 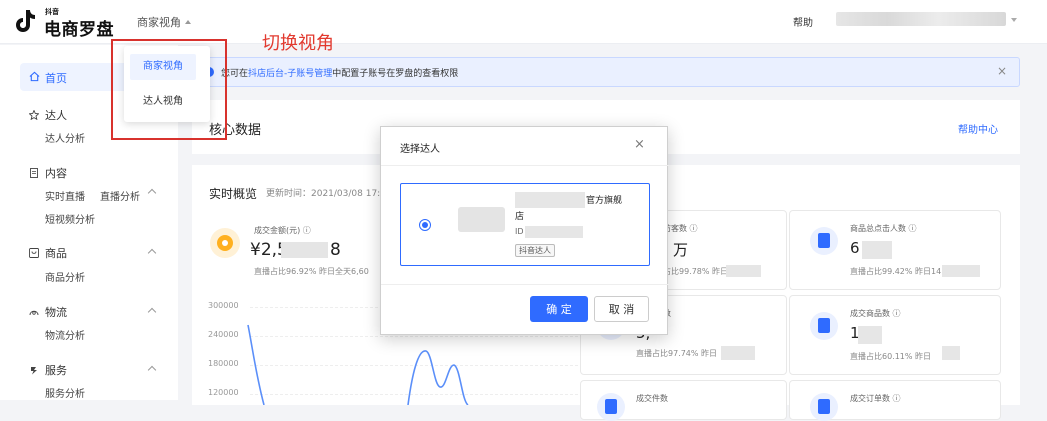 What do you see at coordinates (978, 128) in the screenshot?
I see `help-center-link: 帮助中心` at bounding box center [978, 128].